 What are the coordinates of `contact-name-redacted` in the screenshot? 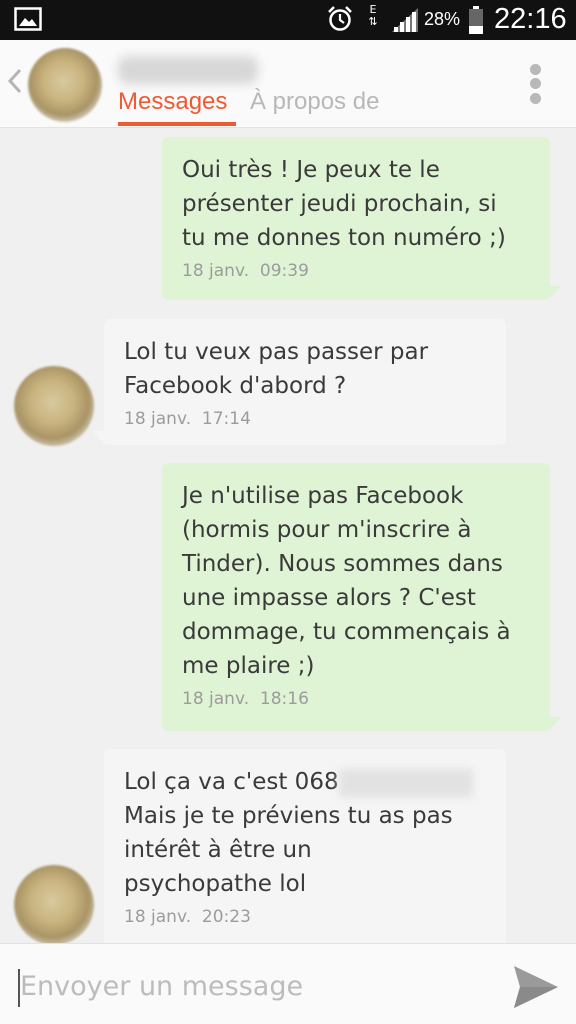 It's located at (188, 70).